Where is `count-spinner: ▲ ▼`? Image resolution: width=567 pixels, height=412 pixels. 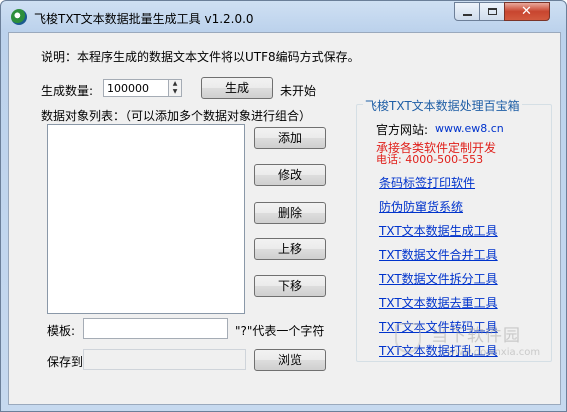 count-spinner: ▲ ▼ is located at coordinates (175, 88).